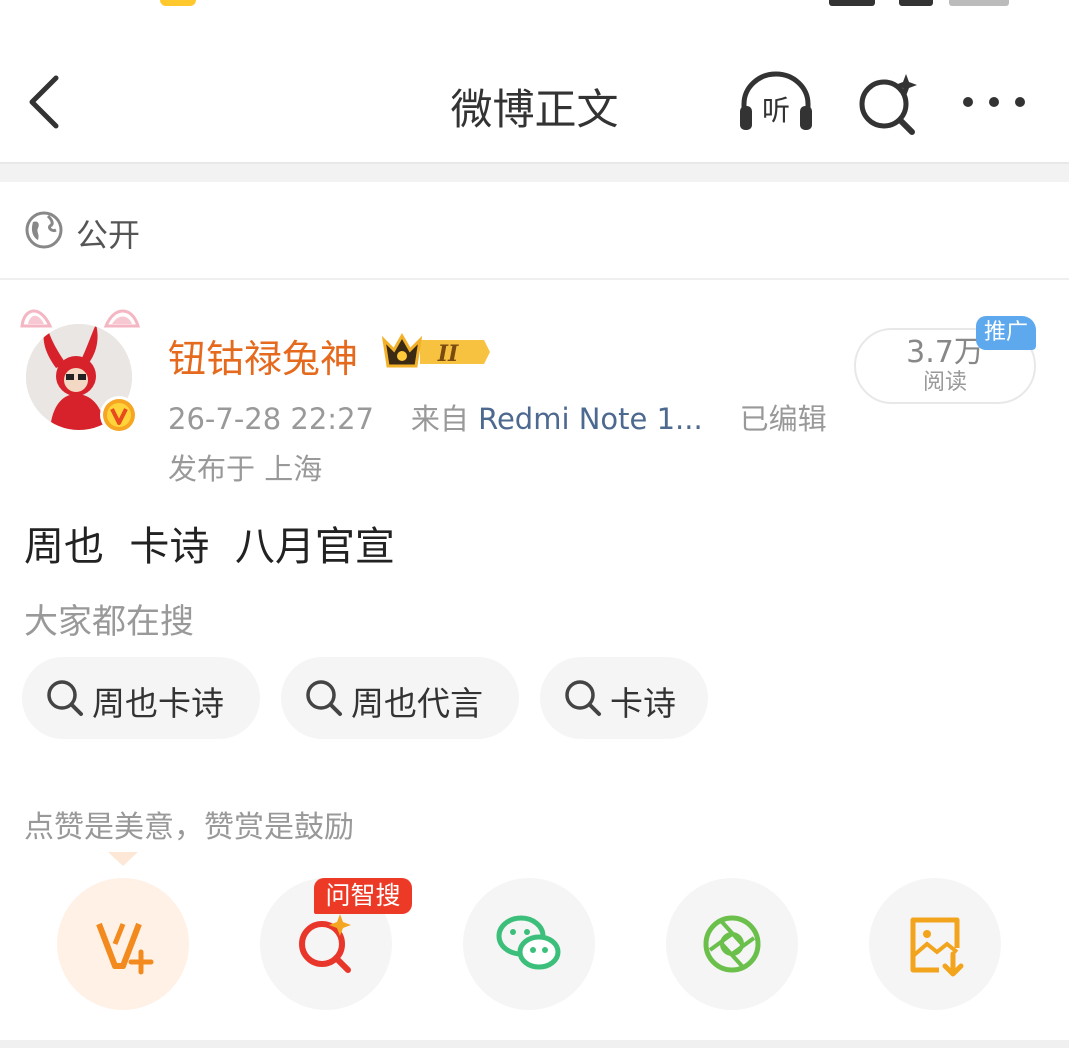 This screenshot has width=1069, height=1048. I want to click on wechat-icon, so click(528, 942).